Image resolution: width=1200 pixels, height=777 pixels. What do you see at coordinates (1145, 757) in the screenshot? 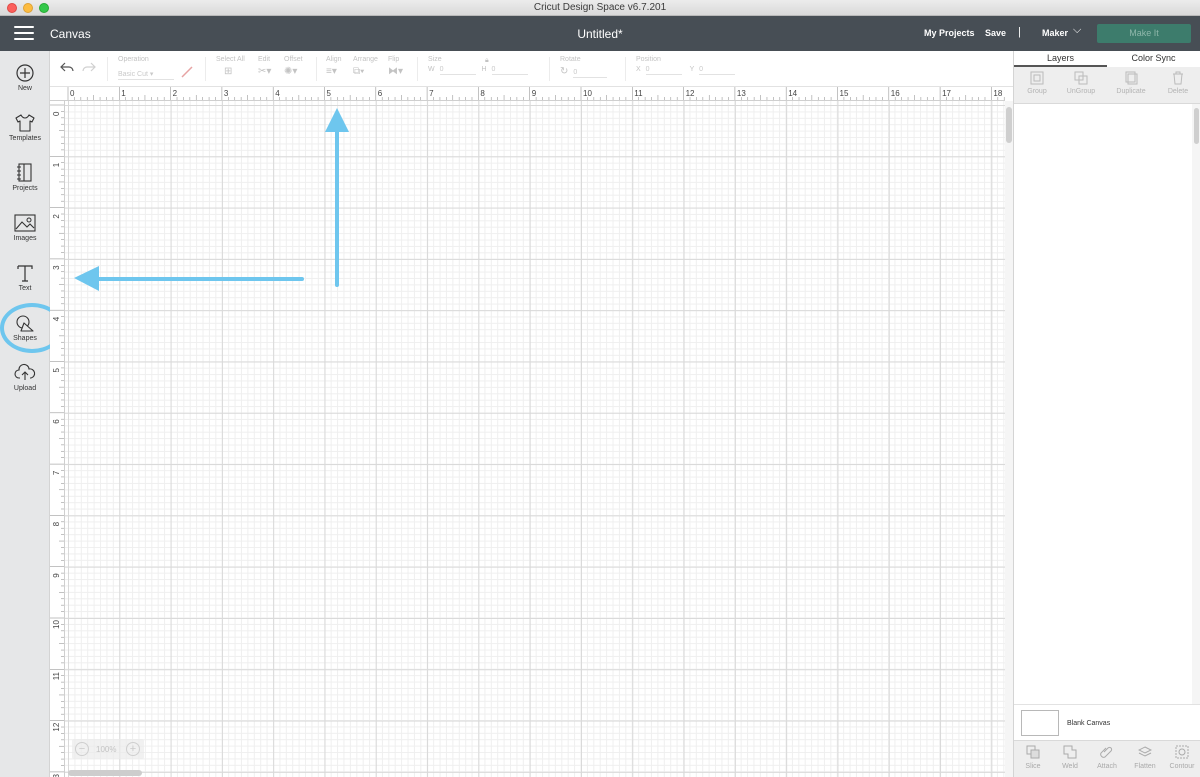
I see `flatten-button: Flatten` at bounding box center [1145, 757].